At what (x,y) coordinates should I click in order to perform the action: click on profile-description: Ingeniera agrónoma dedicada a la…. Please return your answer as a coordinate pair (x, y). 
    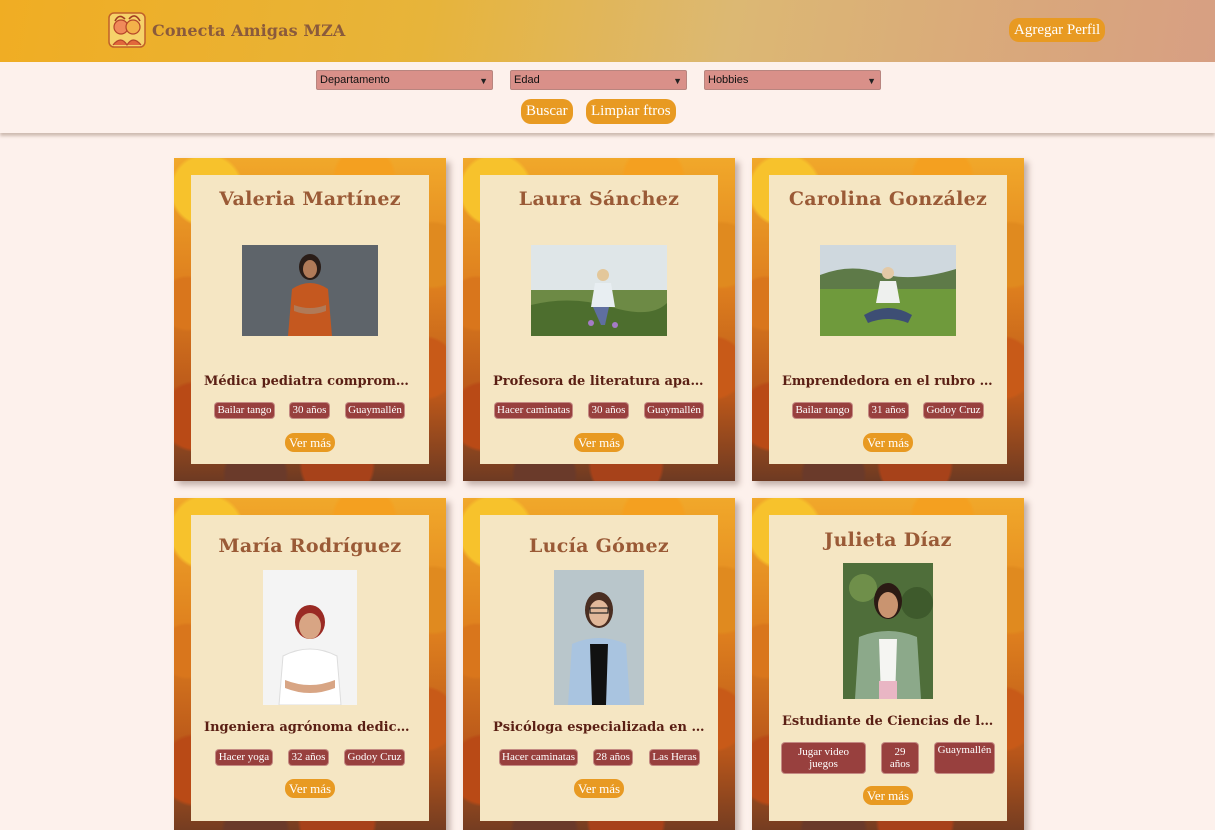
    Looking at the image, I should click on (310, 727).